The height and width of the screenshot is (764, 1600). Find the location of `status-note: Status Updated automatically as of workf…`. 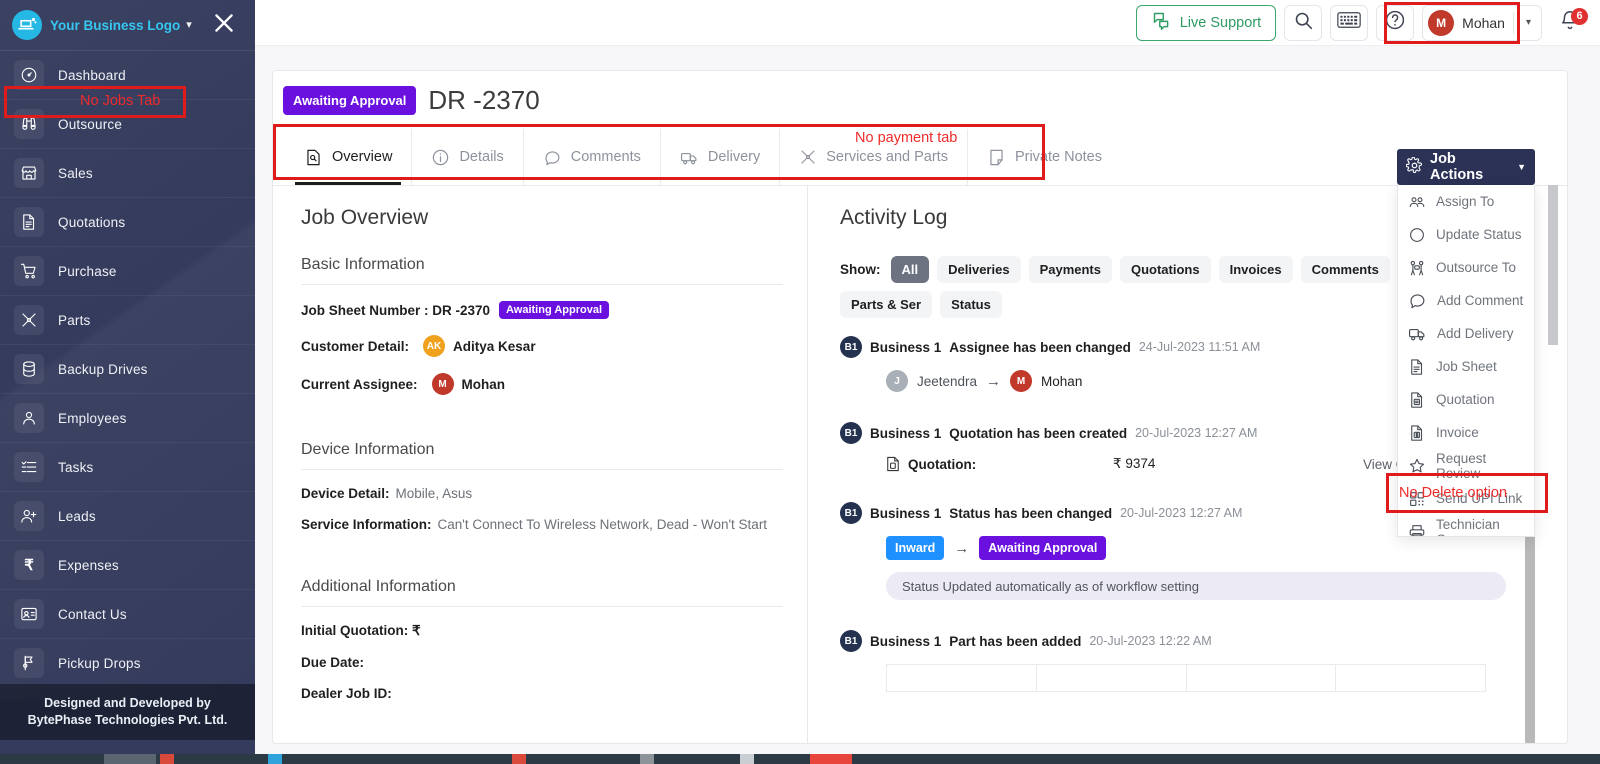

status-note: Status Updated automatically as of workf… is located at coordinates (1196, 586).